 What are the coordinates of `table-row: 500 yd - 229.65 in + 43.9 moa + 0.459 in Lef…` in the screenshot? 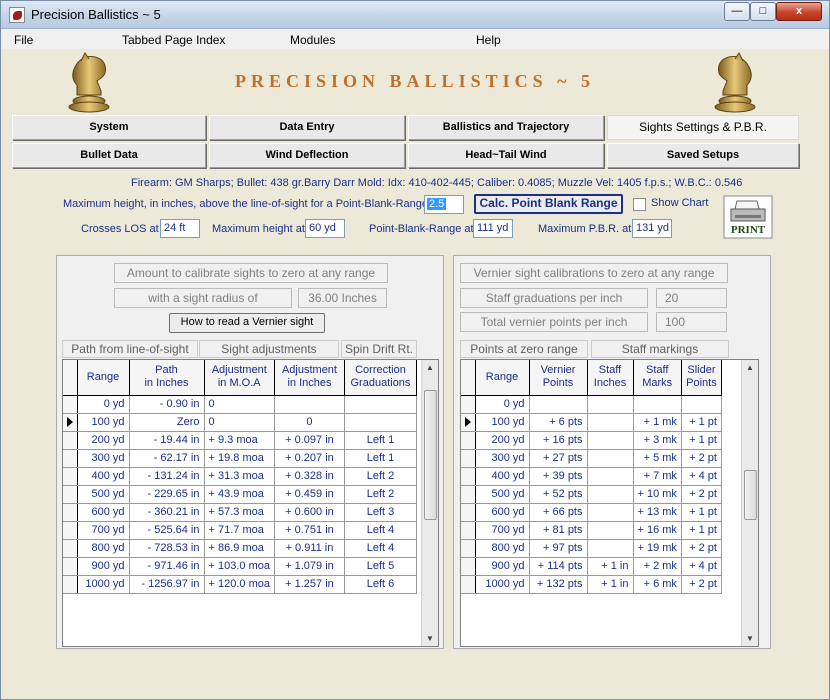 It's located at (240, 494).